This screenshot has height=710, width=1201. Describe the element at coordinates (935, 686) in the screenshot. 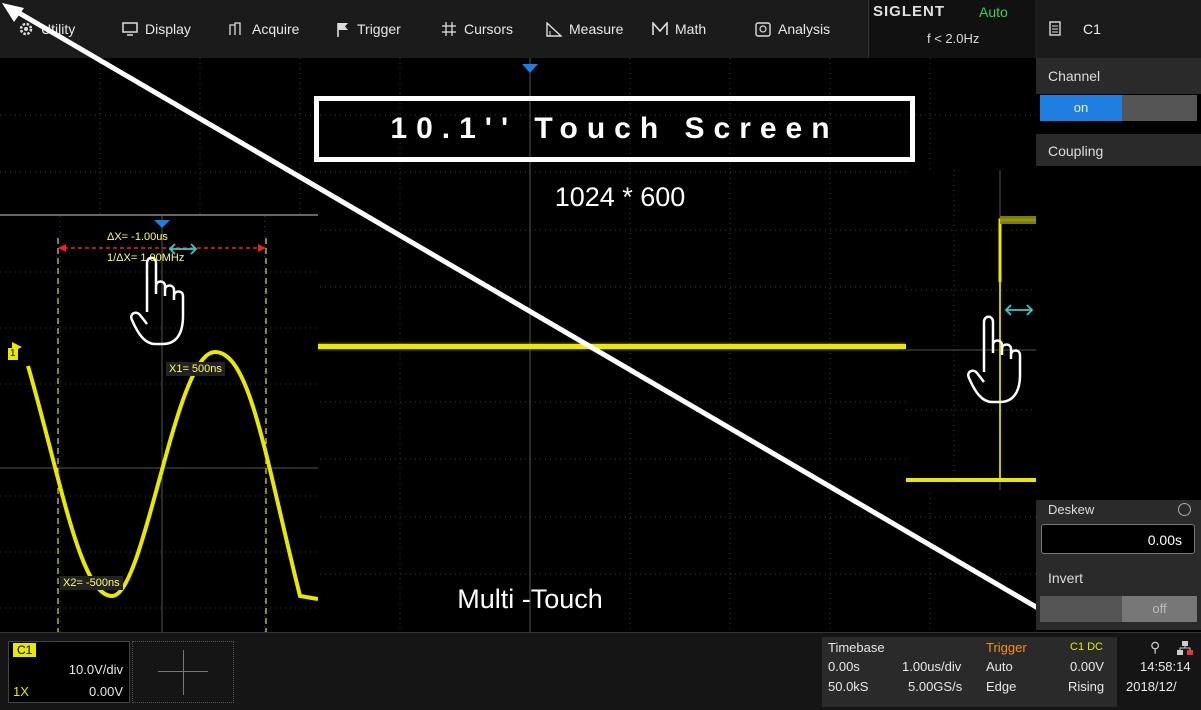

I see `sample-rate: 5.00GS/s` at that location.